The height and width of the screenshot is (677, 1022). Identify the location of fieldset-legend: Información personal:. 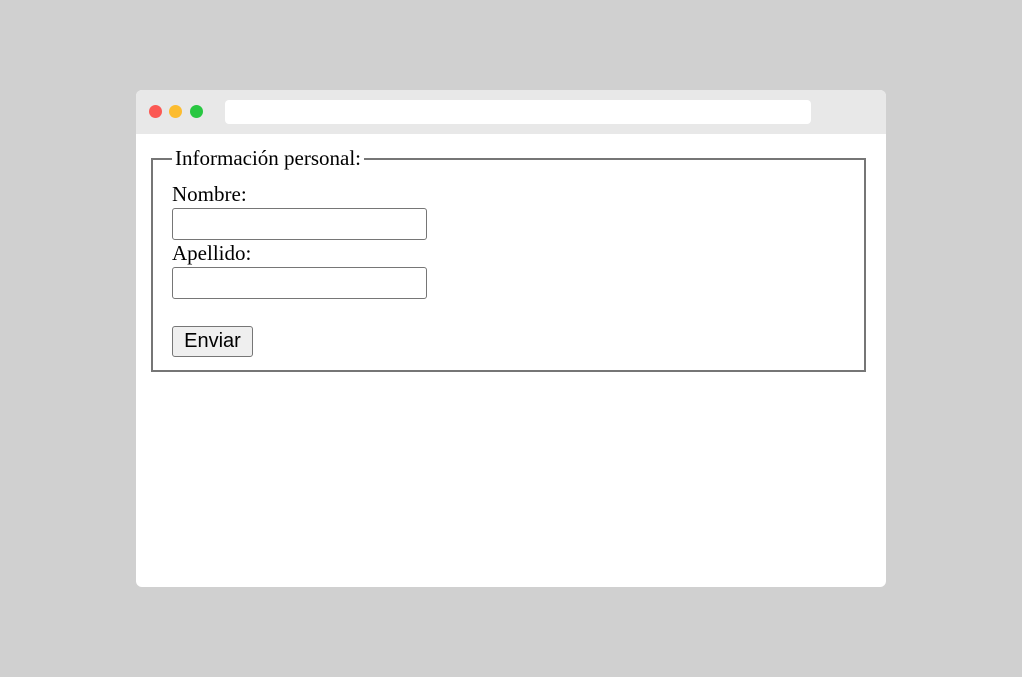
(268, 158).